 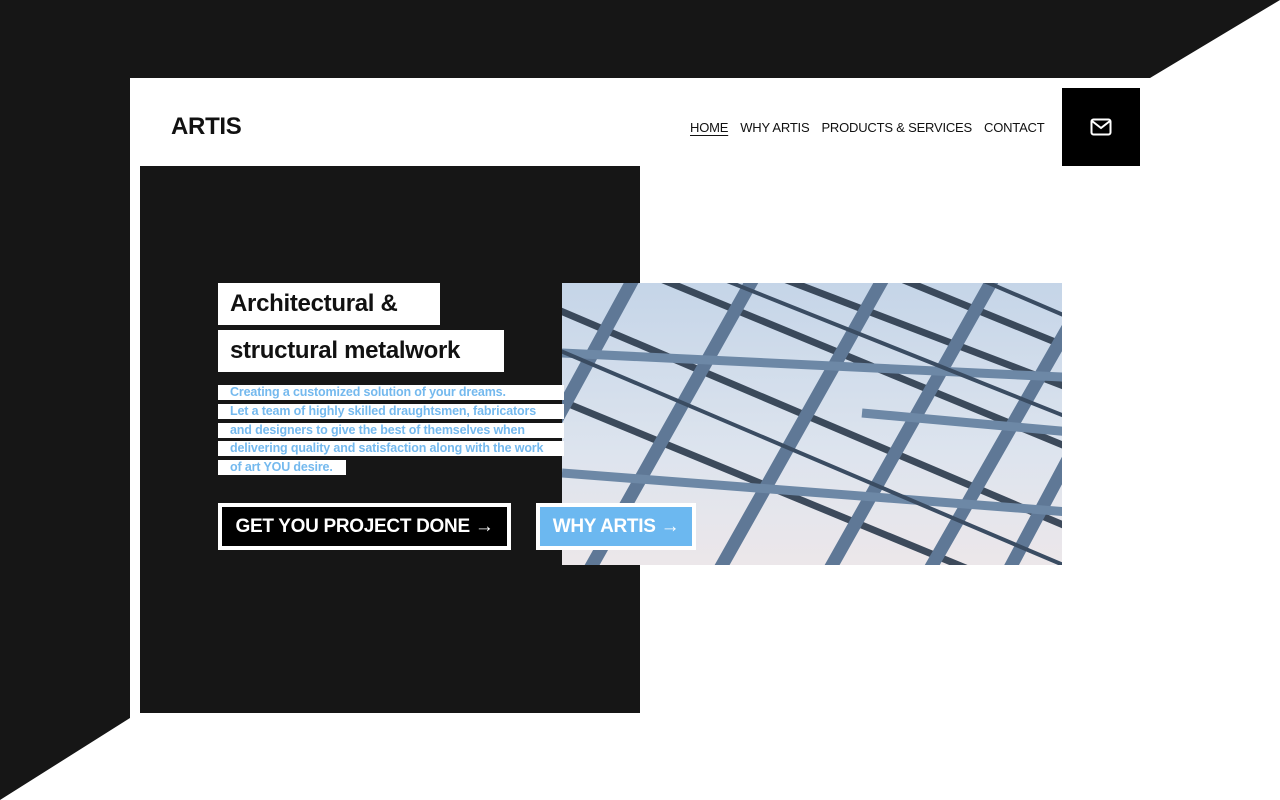 I want to click on nav-item-home: HOME, so click(x=709, y=127).